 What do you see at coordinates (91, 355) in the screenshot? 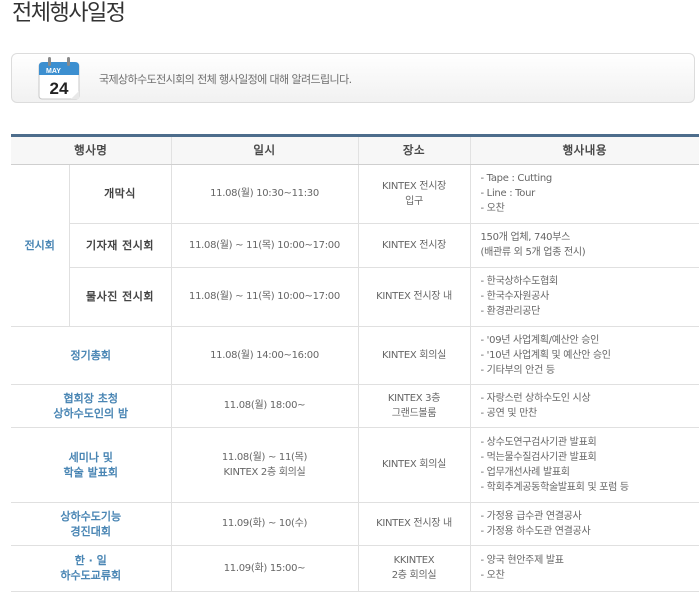
I see `event-name: 정기총회` at bounding box center [91, 355].